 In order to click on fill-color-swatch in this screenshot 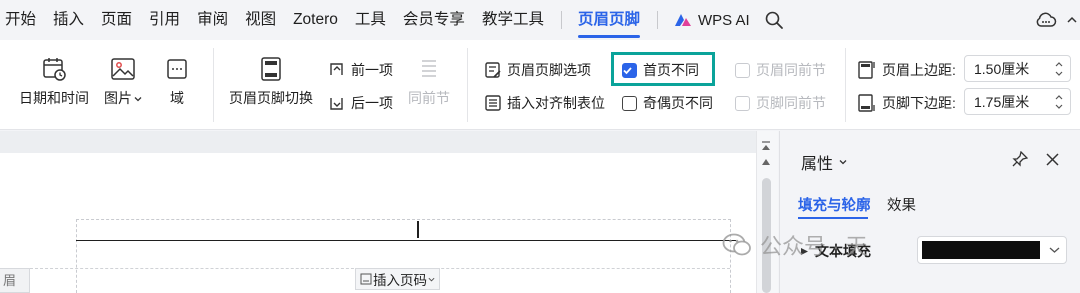, I will do `click(981, 250)`.